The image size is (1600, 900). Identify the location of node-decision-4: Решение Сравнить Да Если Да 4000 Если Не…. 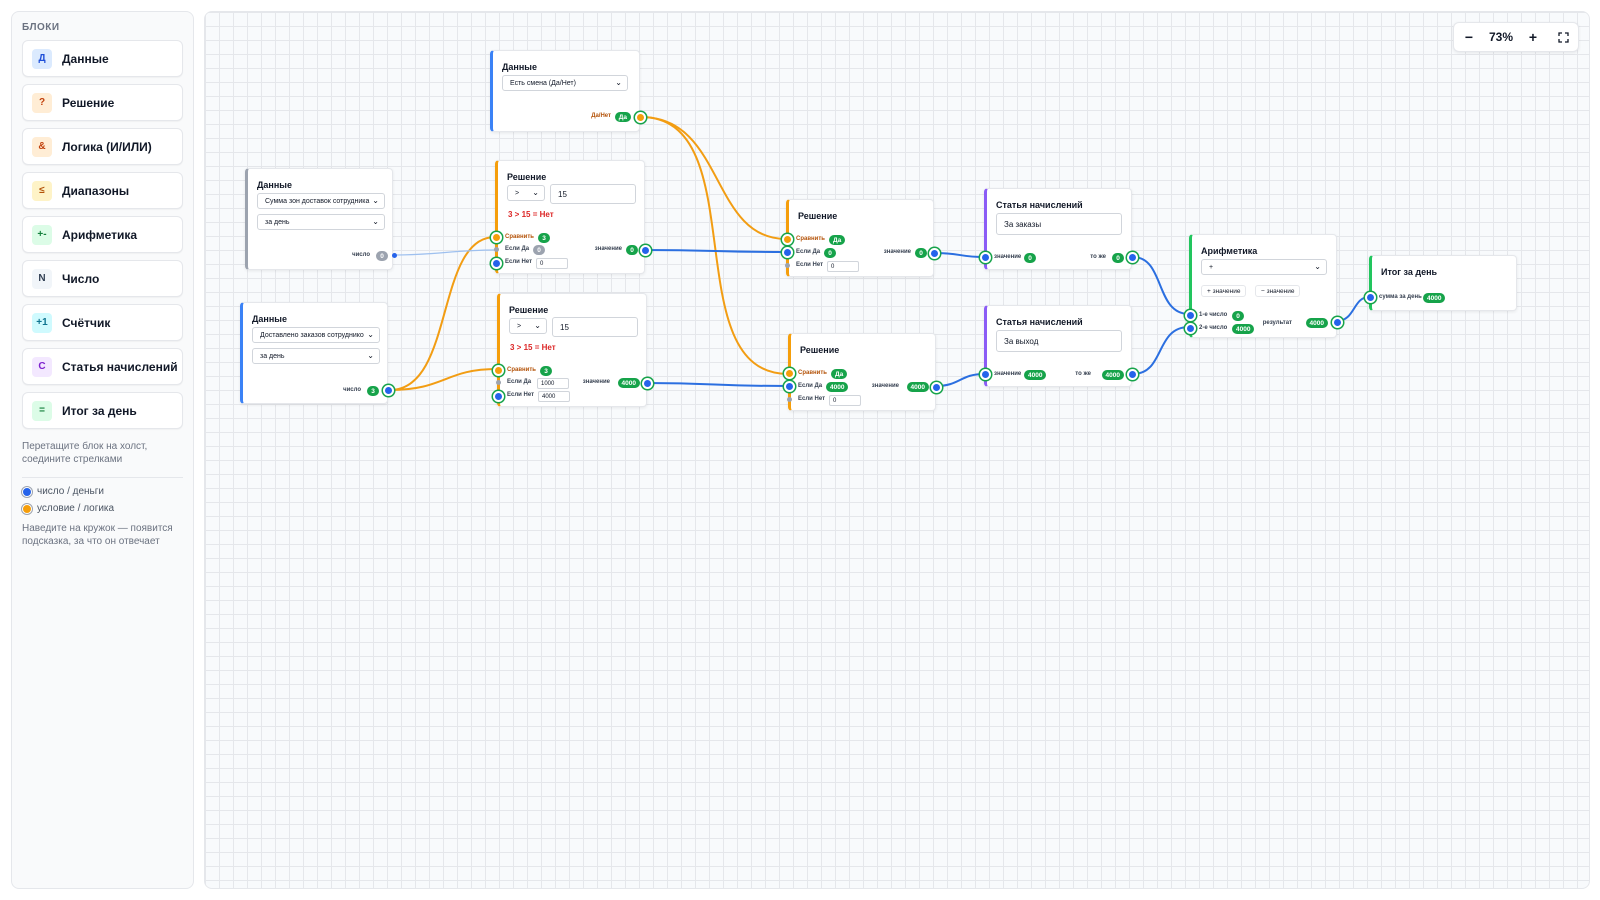
(863, 372).